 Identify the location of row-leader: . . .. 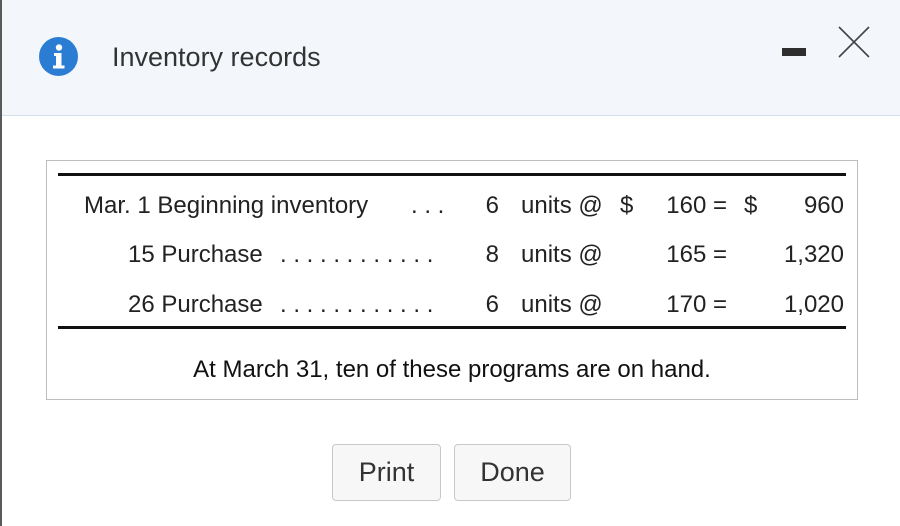
(428, 205).